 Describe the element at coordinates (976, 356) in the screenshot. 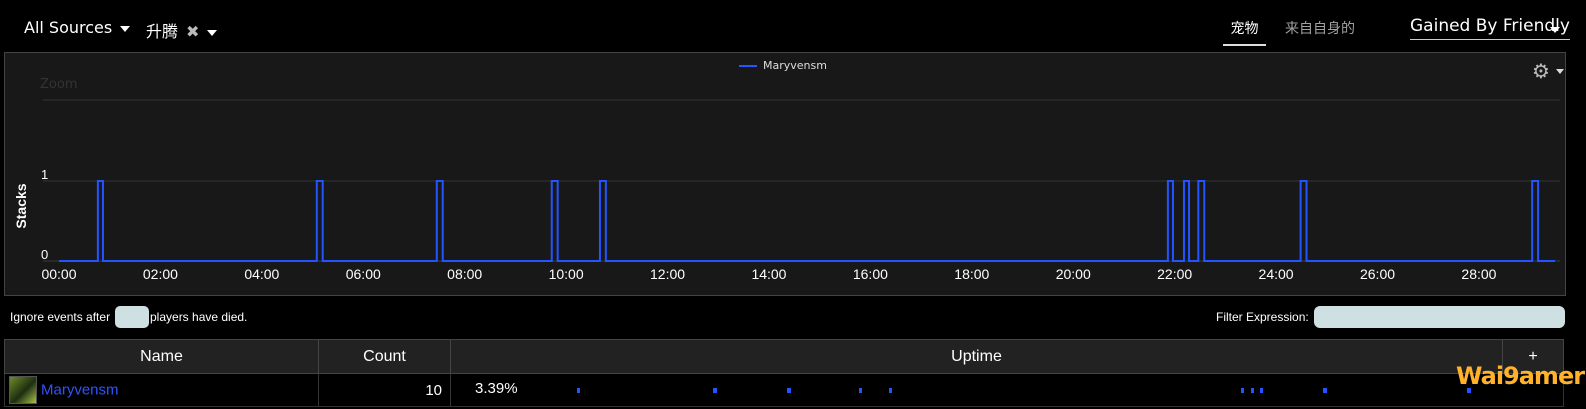

I see `header-uptime: Uptime` at that location.